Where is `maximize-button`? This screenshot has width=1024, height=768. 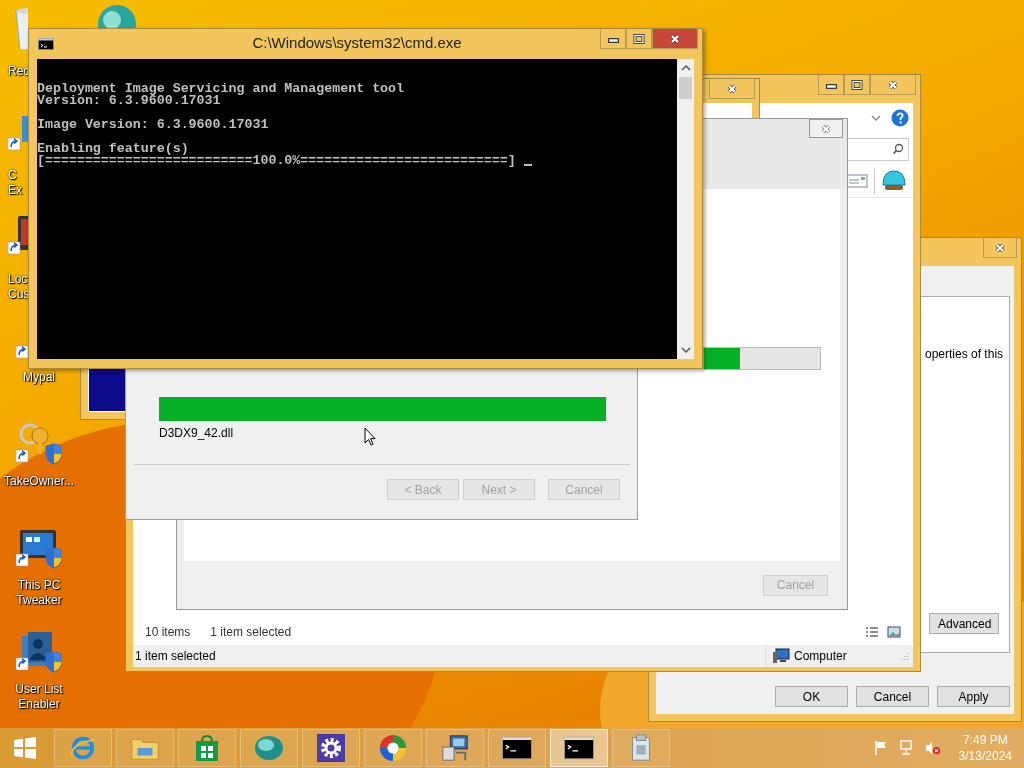 maximize-button is located at coordinates (857, 85).